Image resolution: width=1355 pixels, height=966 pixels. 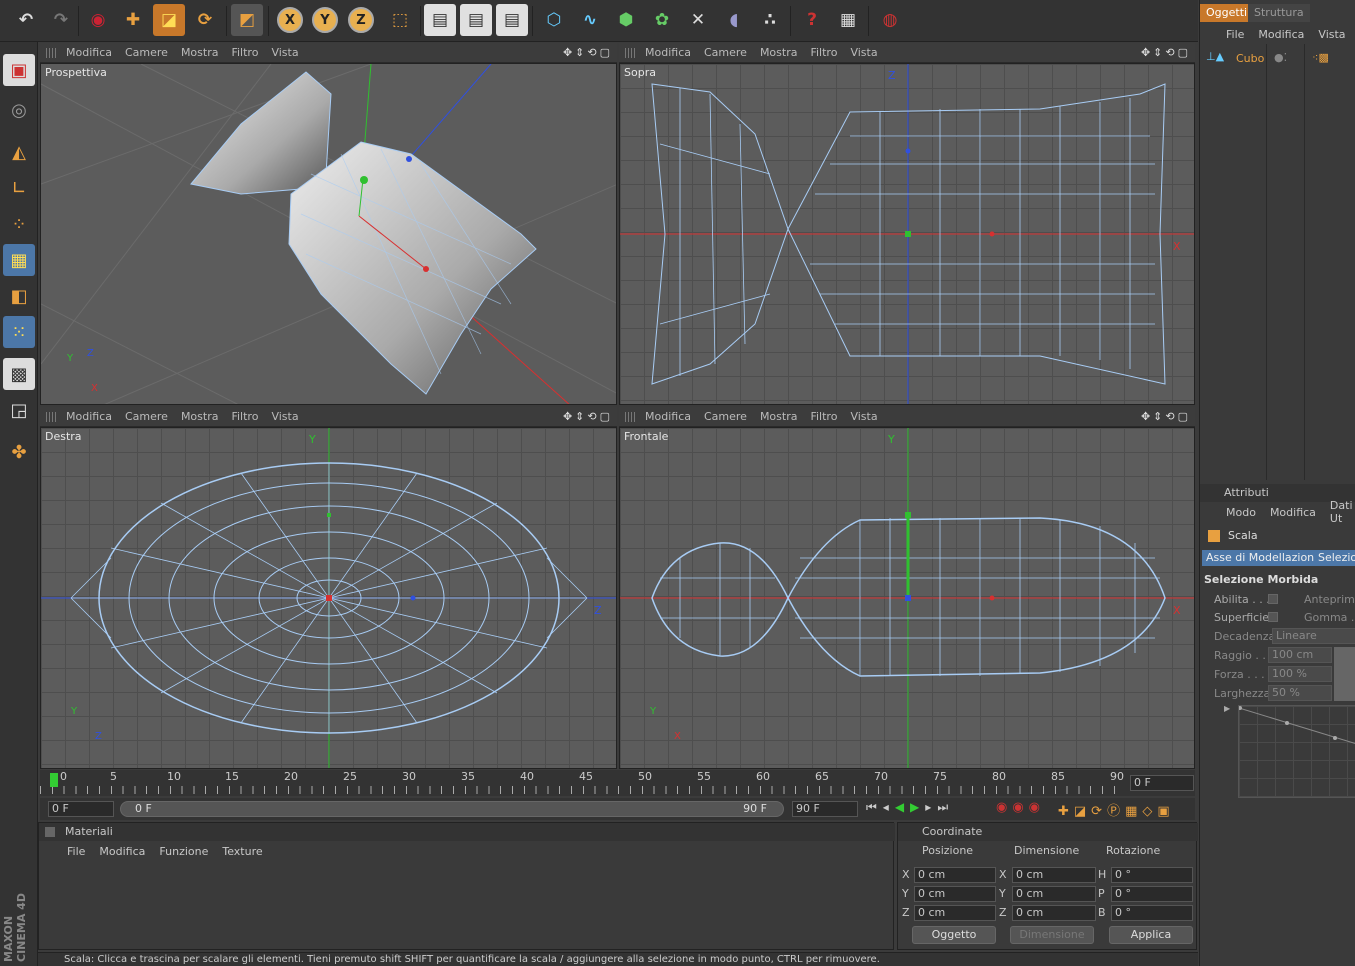 I want to click on object-mode-icon: ◭, so click(x=19, y=152).